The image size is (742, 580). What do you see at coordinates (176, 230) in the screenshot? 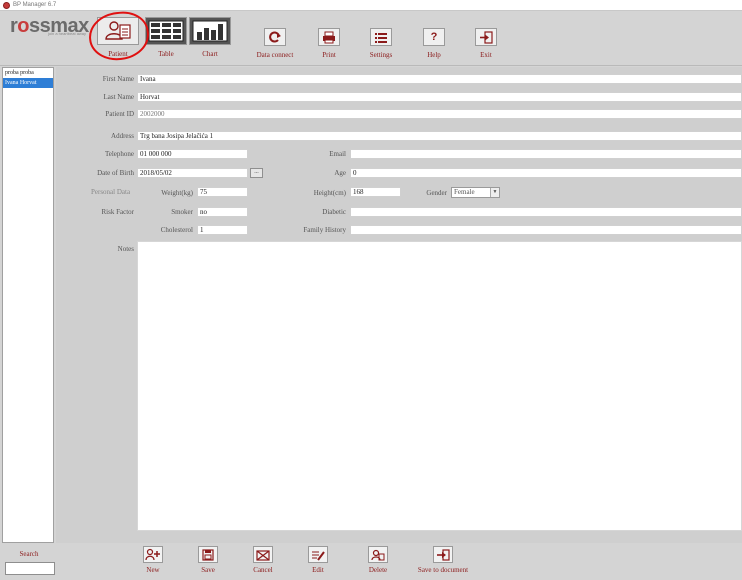
I see `cholesterol-label: Cholesterol` at bounding box center [176, 230].